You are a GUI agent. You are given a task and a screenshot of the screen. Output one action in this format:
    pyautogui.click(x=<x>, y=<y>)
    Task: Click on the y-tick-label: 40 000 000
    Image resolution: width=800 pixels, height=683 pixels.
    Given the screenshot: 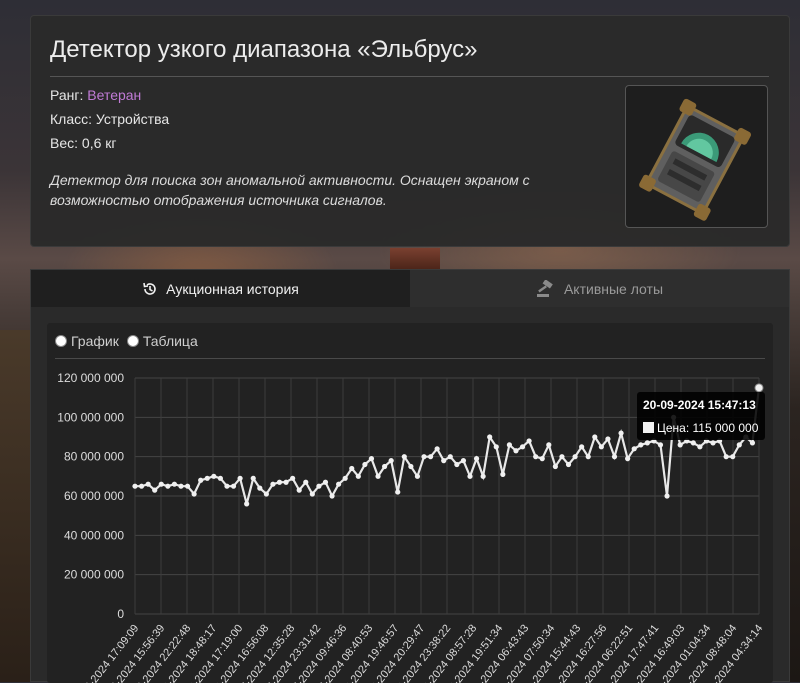 What is the action you would take?
    pyautogui.click(x=94, y=535)
    